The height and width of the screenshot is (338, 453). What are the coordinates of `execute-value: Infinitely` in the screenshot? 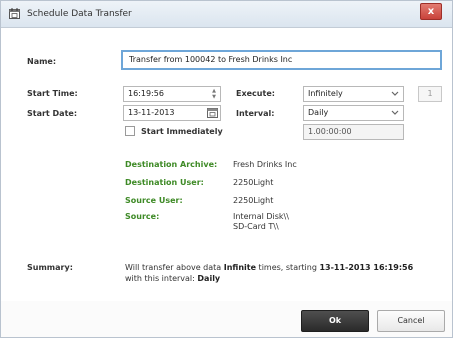 It's located at (325, 93).